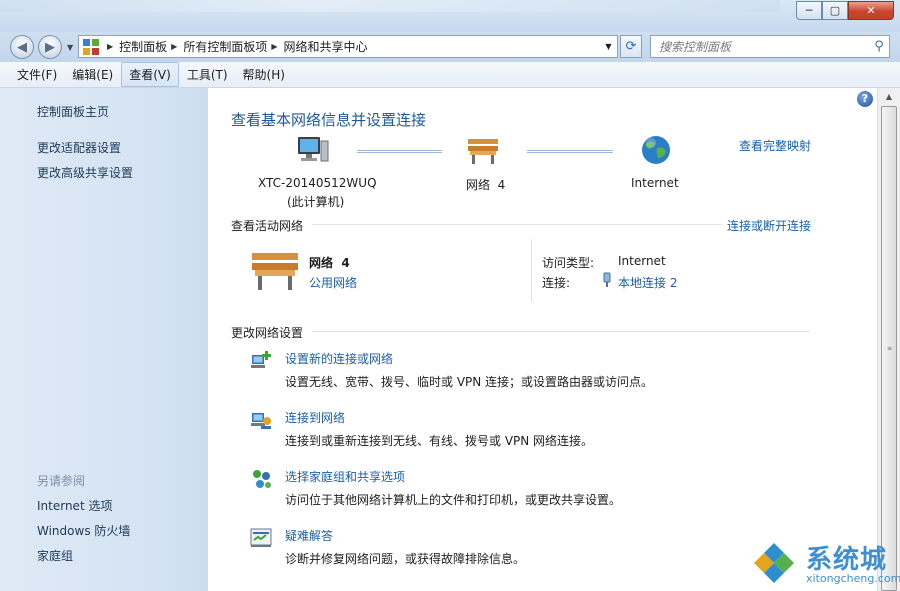  Describe the element at coordinates (450, 16) in the screenshot. I see `title-bar: ─ ▢ ✕` at that location.